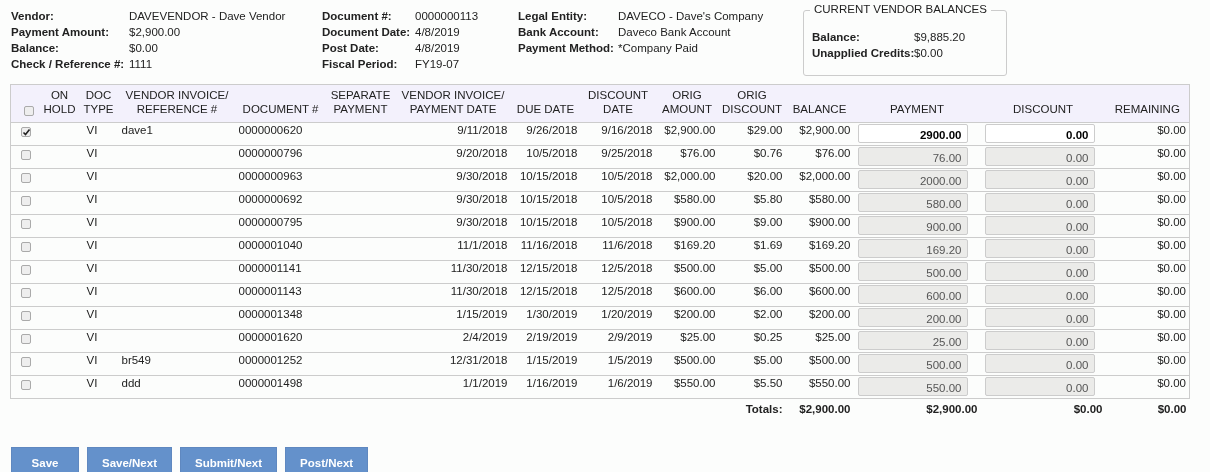 The image size is (1210, 472). What do you see at coordinates (545, 341) in the screenshot?
I see `table-cell: 2/19/2019` at bounding box center [545, 341].